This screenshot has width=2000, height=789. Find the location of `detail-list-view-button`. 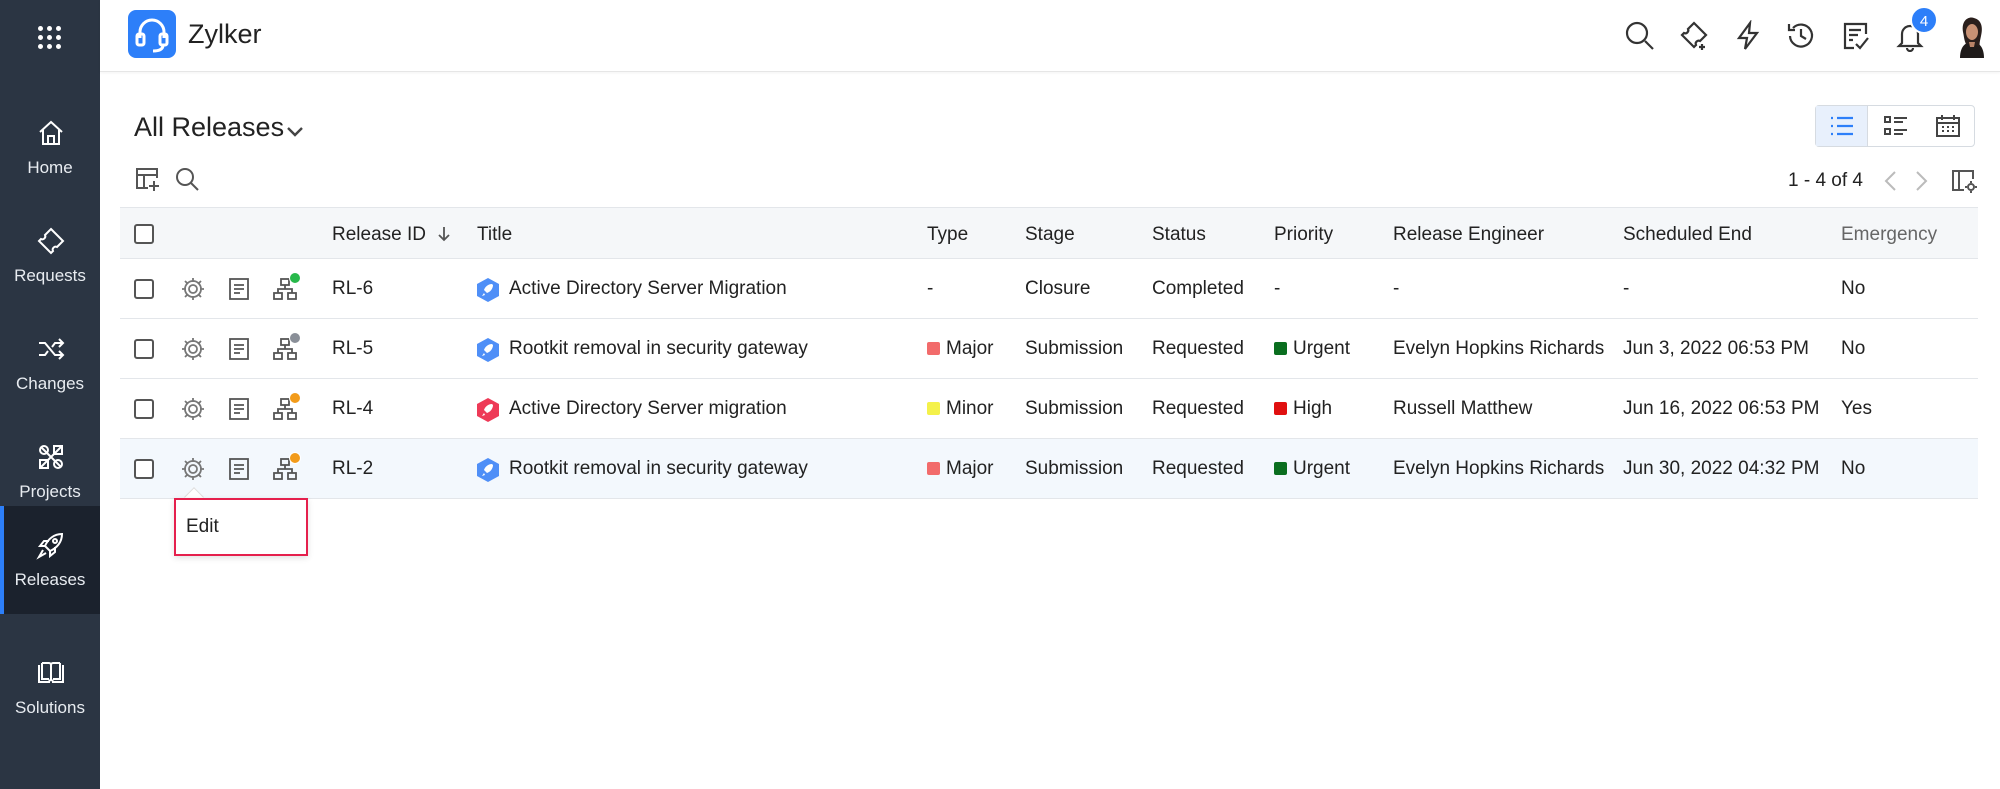

detail-list-view-button is located at coordinates (1896, 126).